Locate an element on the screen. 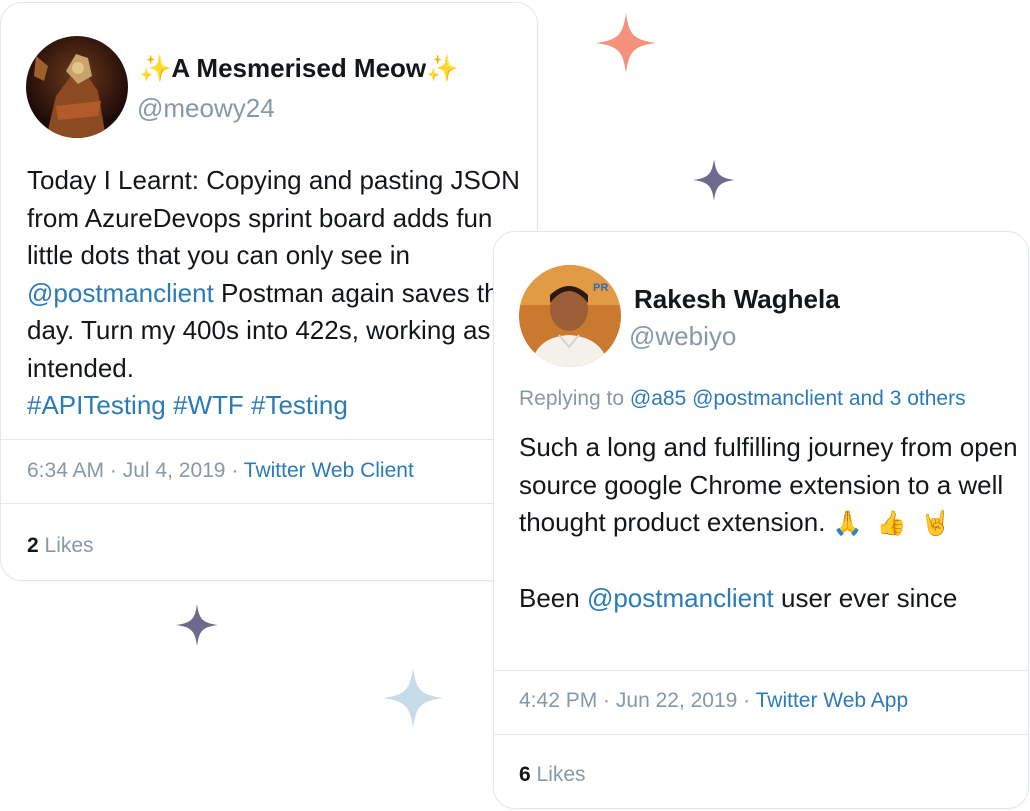 The height and width of the screenshot is (811, 1030). thumbs-up-icon: 👍 is located at coordinates (891, 523).